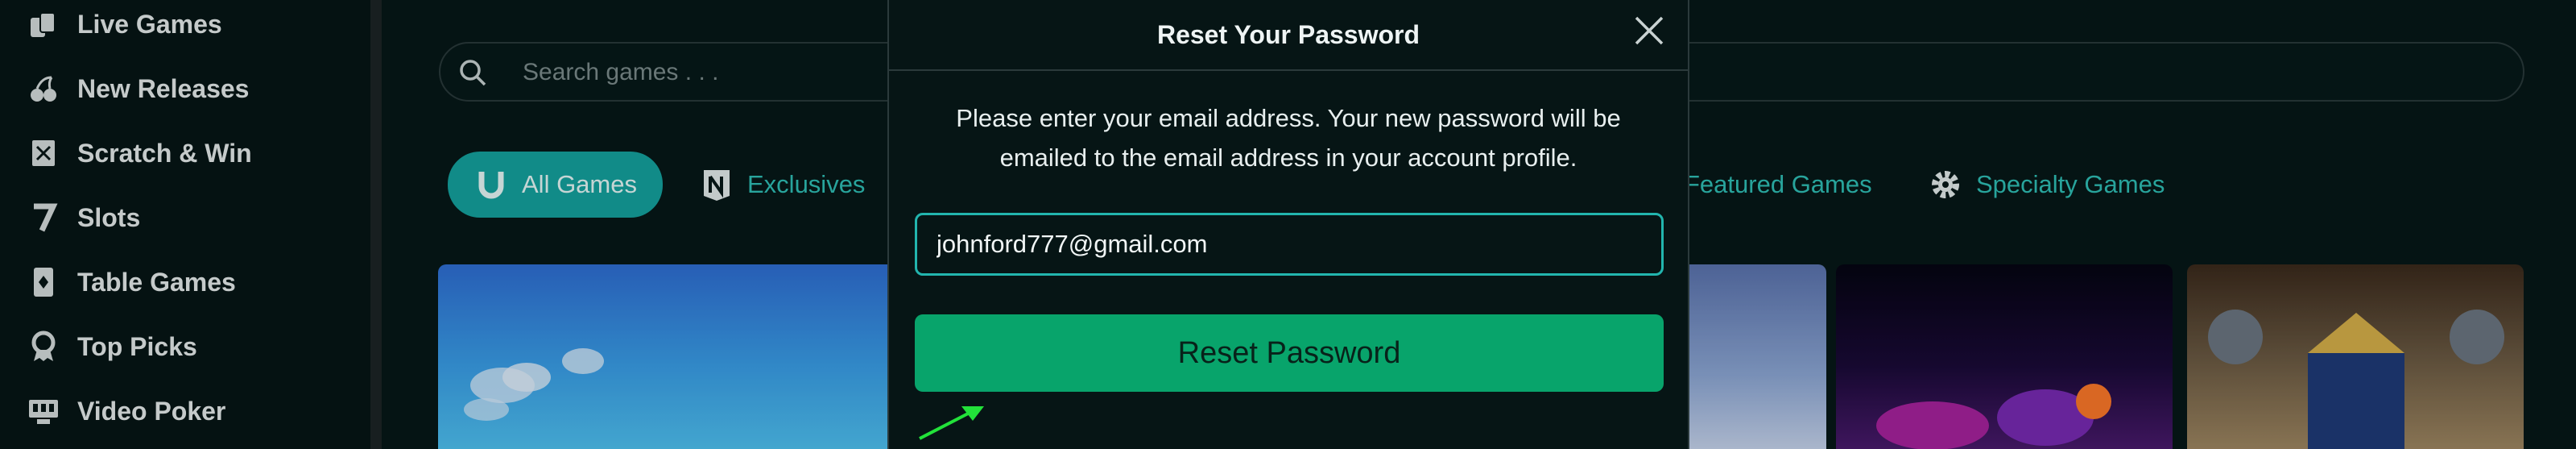  I want to click on email-field, so click(1290, 244).